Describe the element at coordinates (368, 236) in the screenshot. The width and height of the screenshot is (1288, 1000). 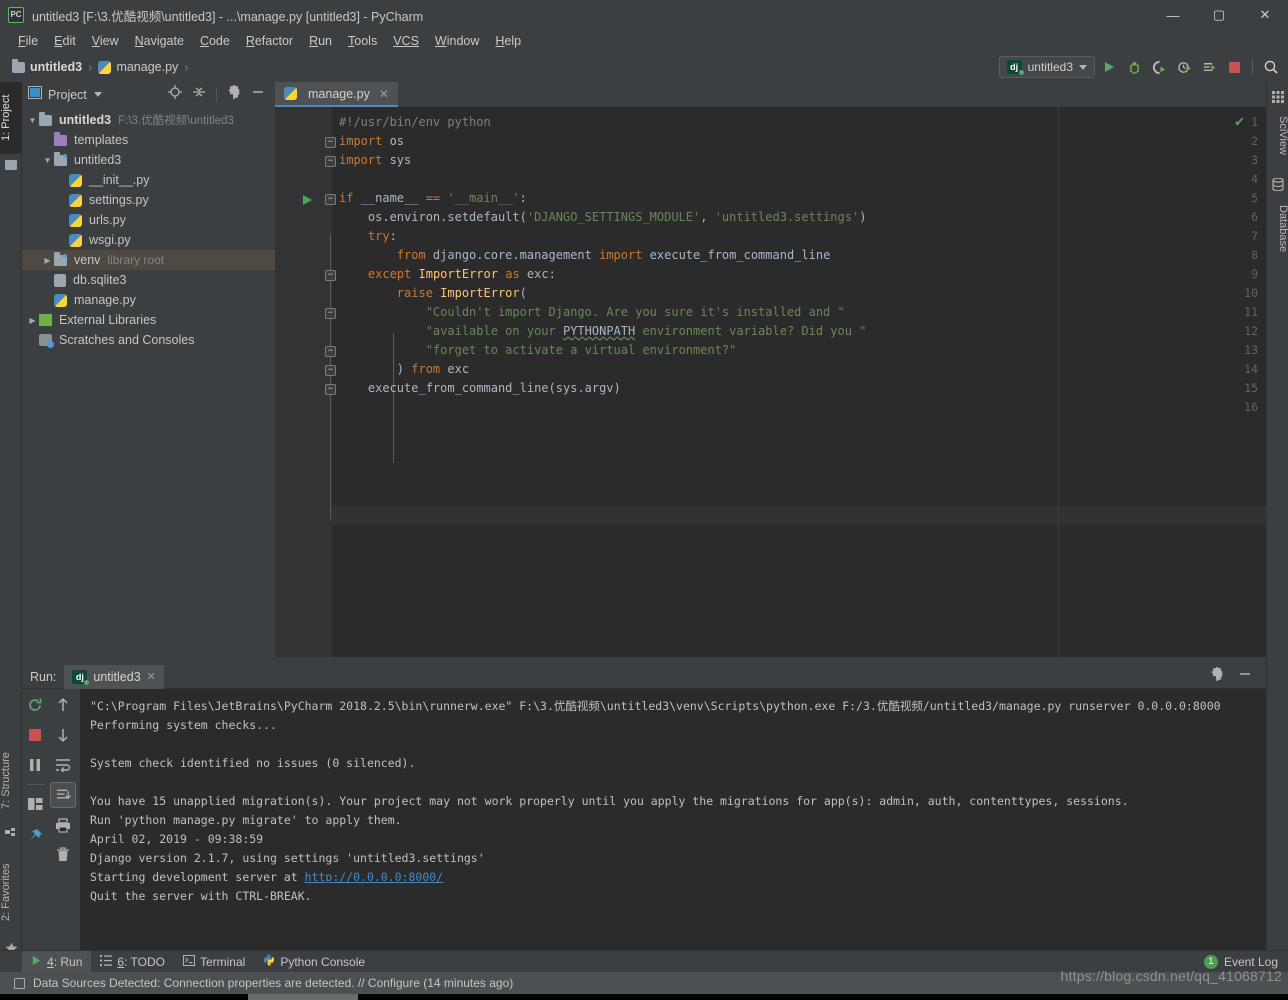
I see `code-line: try:` at that location.